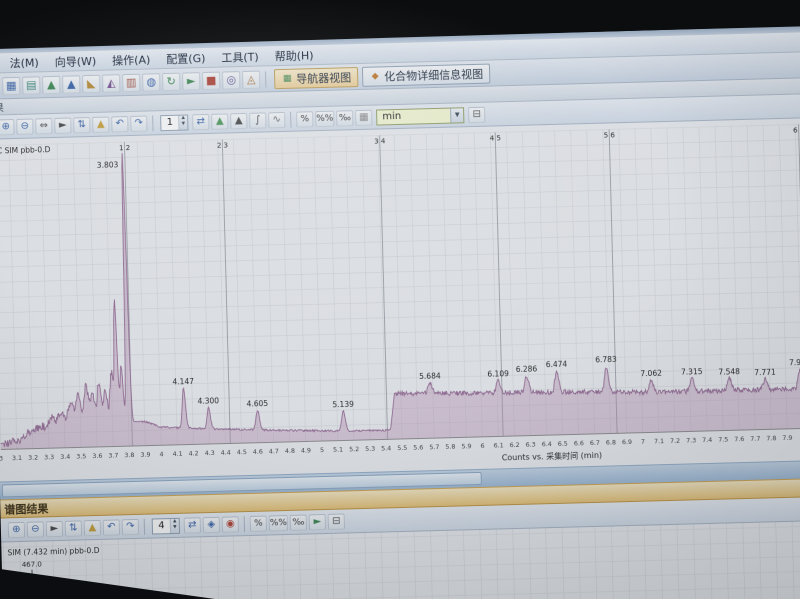  I want to click on x-tick-label: 6.1, so click(498, 445).